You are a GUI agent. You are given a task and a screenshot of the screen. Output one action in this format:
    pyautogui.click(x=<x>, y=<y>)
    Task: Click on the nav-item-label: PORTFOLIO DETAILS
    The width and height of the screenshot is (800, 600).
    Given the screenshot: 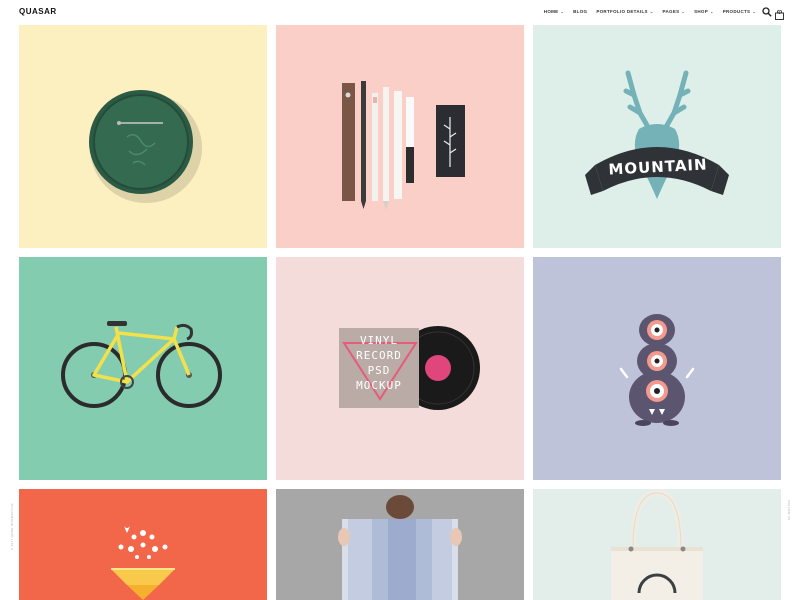 What is the action you would take?
    pyautogui.click(x=622, y=11)
    